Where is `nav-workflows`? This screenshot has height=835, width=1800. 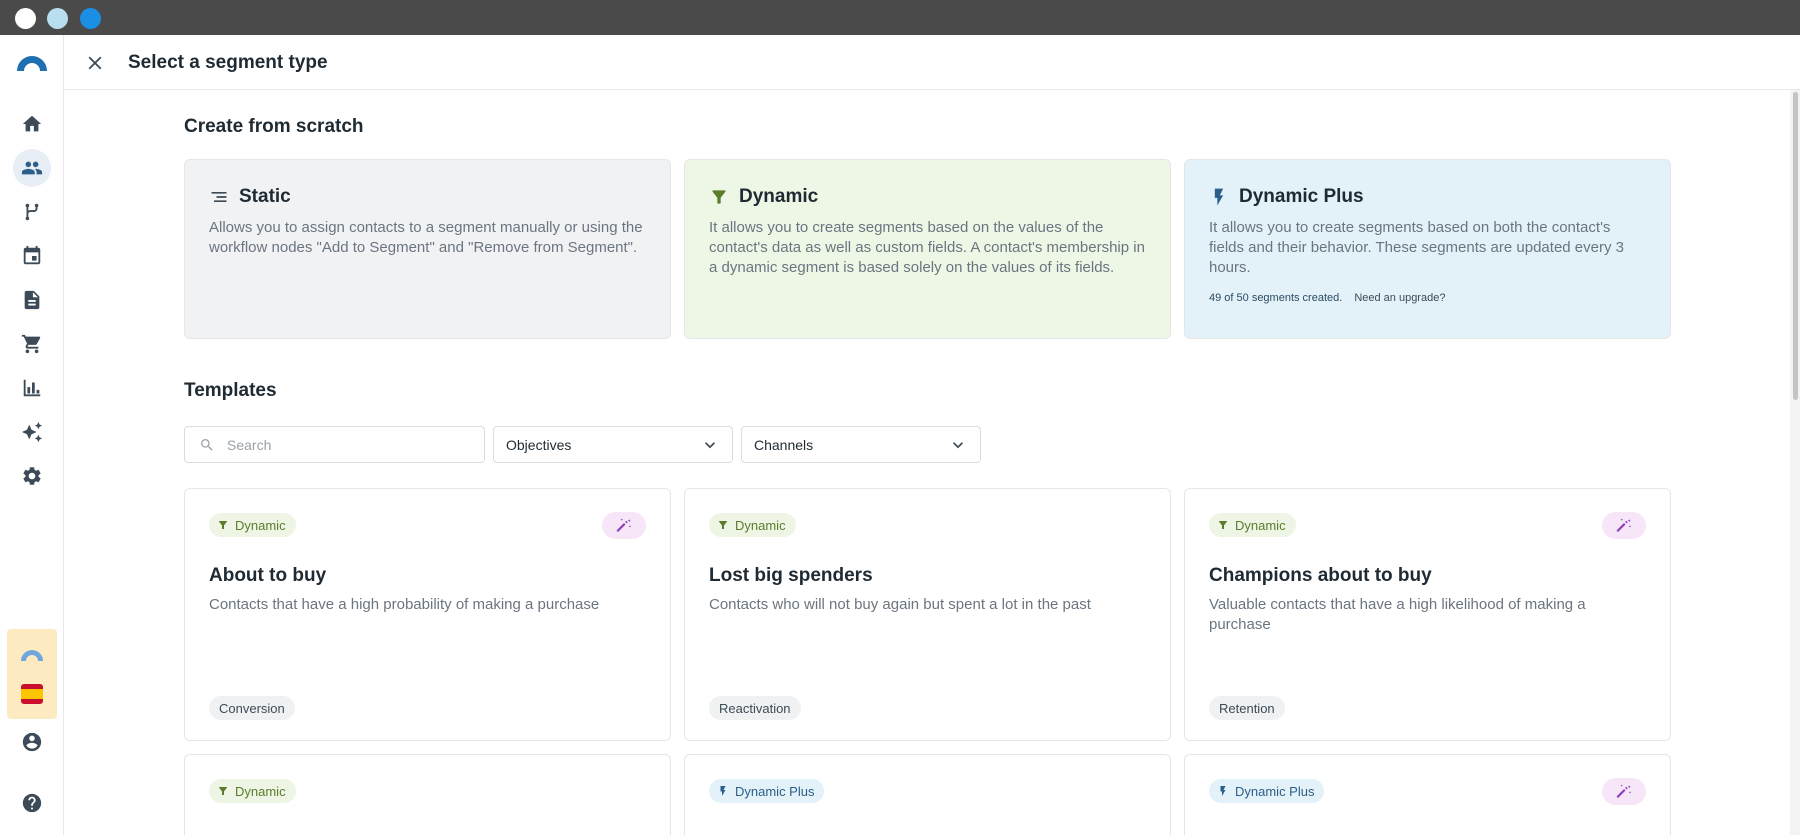 nav-workflows is located at coordinates (32, 212).